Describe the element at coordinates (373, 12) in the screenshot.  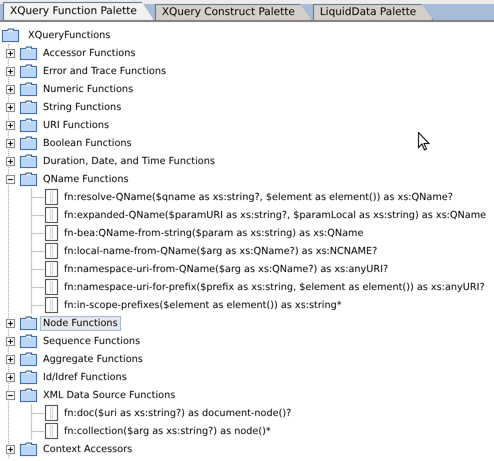
I see `tab: LiquidData Palette` at that location.